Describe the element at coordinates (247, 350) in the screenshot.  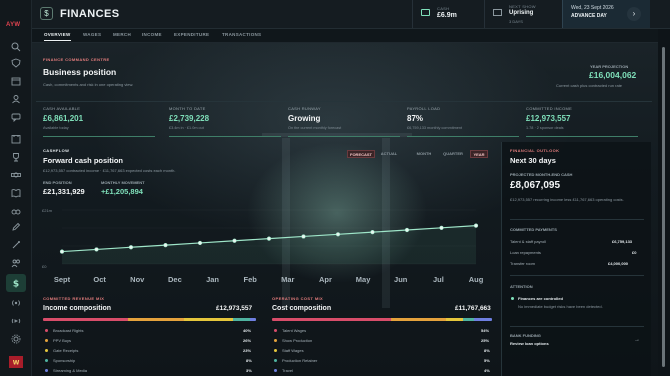
I see `revenue-row-pct: 23%` at that location.